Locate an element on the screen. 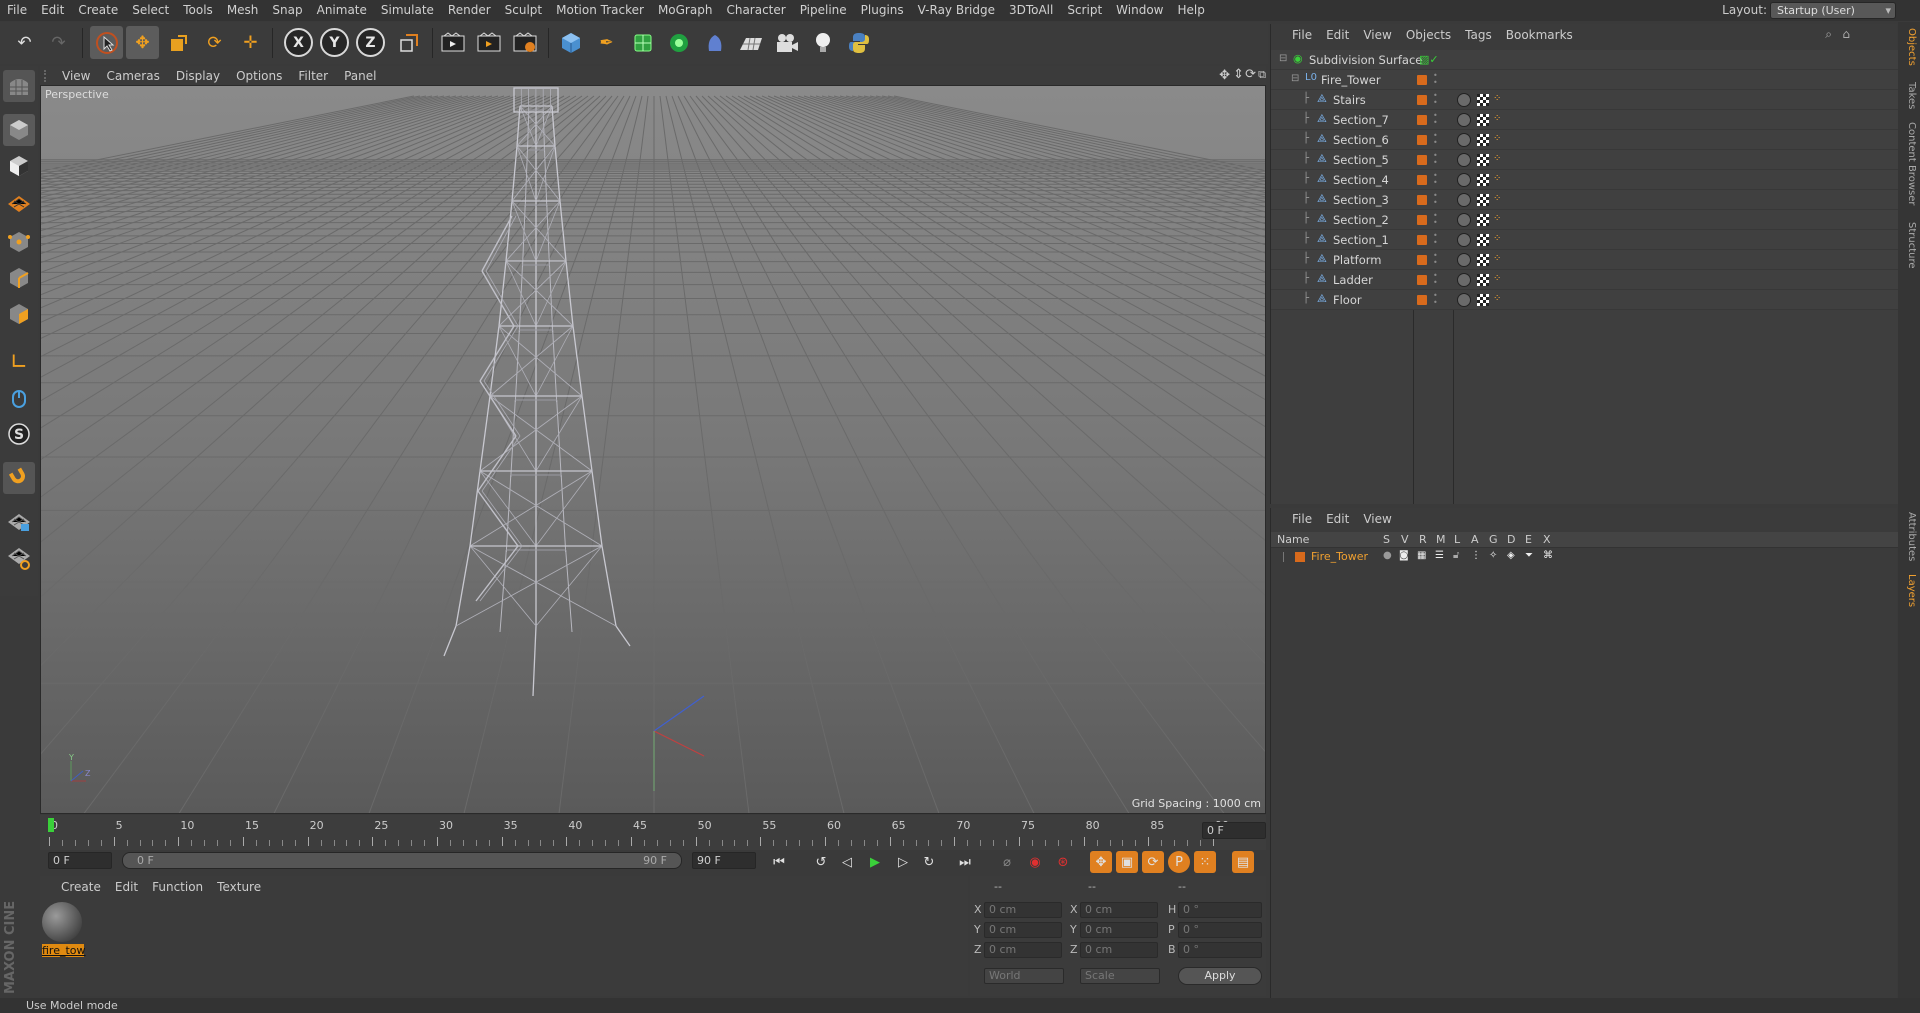  col-name: Name is located at coordinates (1293, 539).